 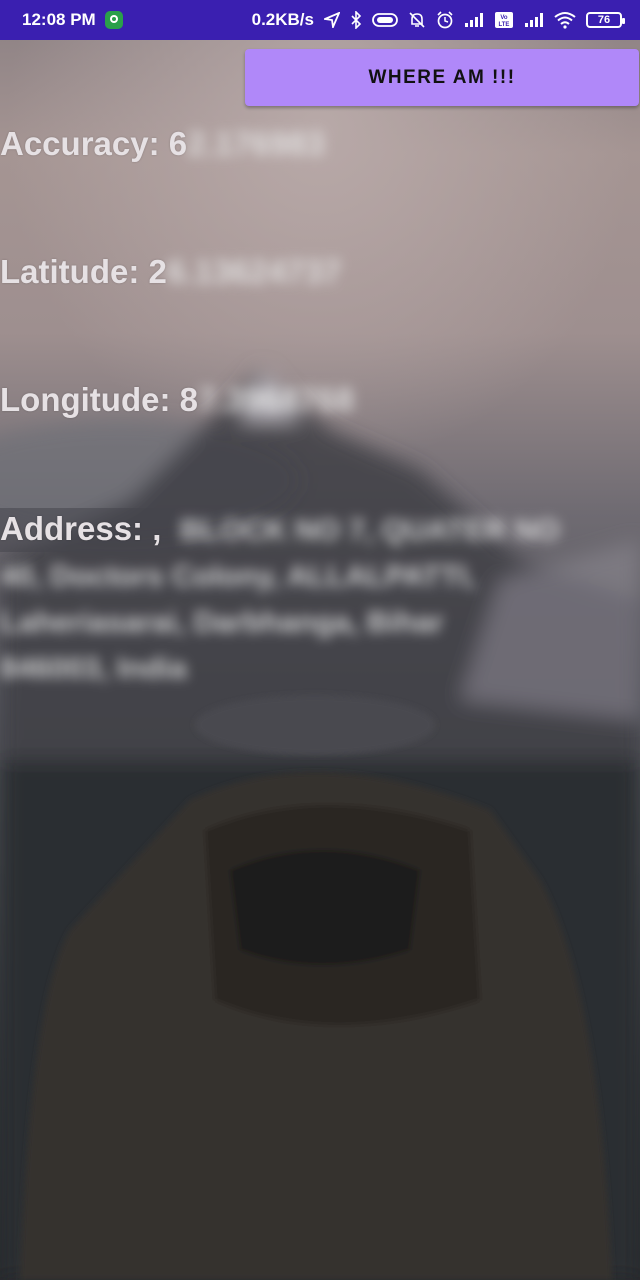 What do you see at coordinates (275, 399) in the screenshot?
I see `longitude-value-redacted: 7.3968768` at bounding box center [275, 399].